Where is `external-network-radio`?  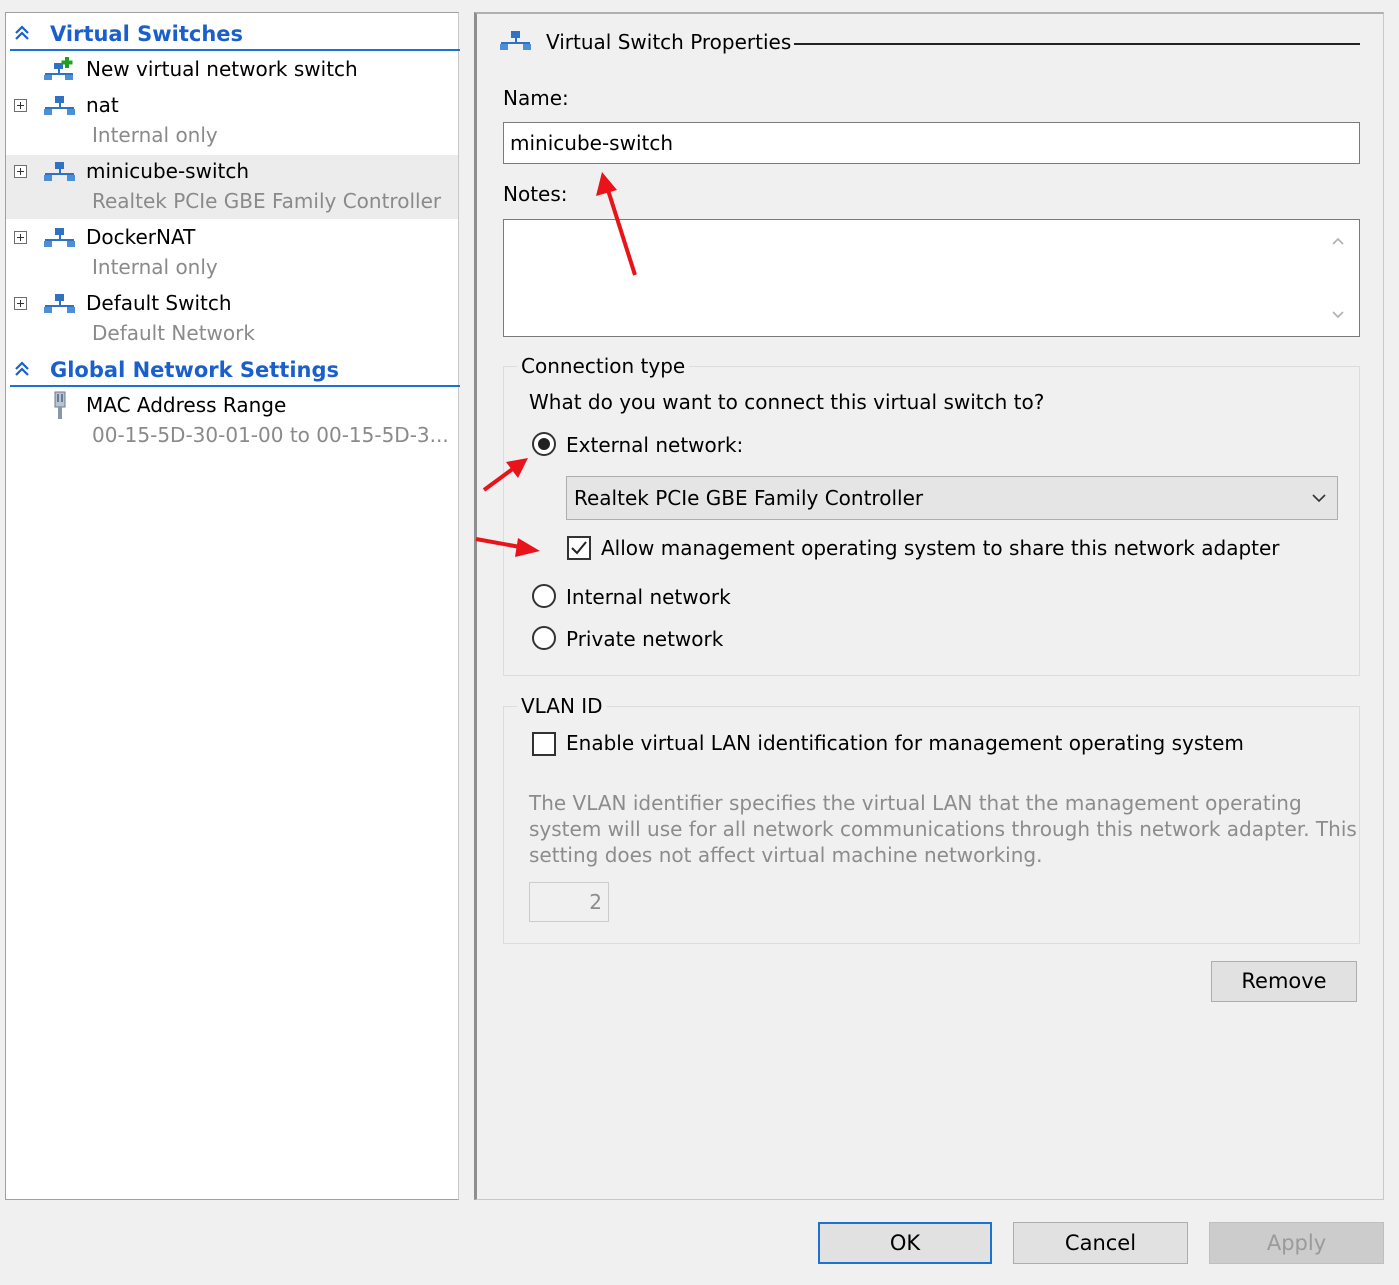
external-network-radio is located at coordinates (544, 444).